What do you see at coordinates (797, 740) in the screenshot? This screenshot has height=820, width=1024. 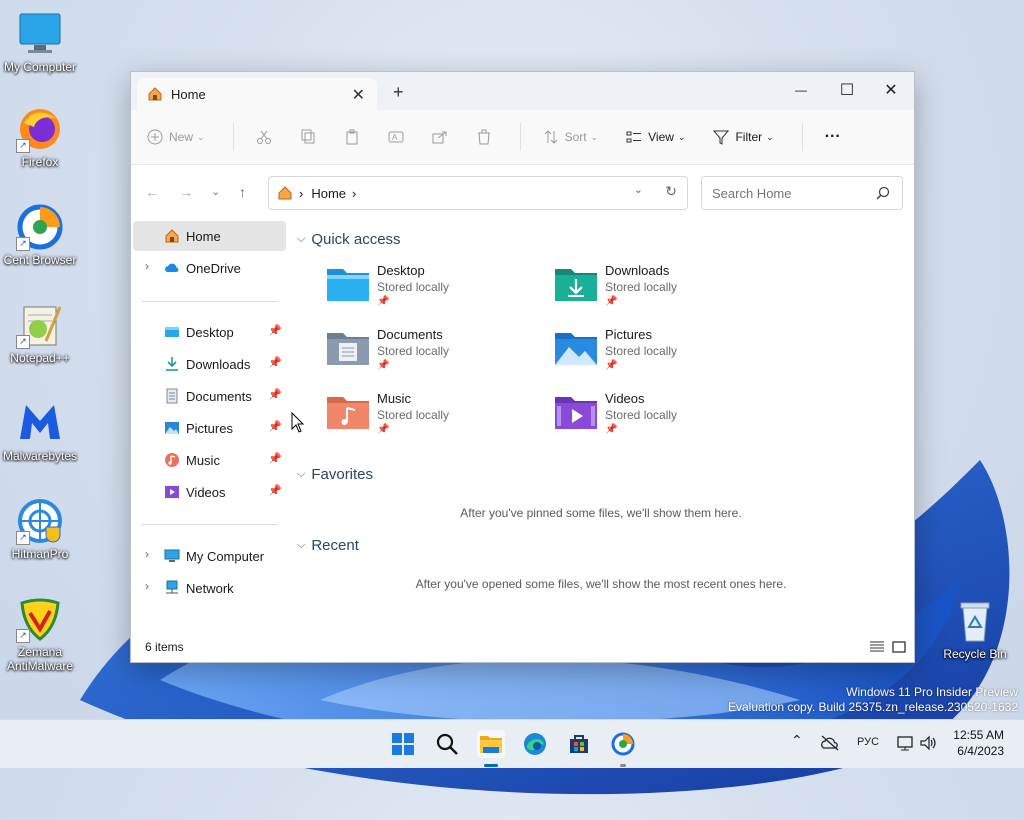 I see `show-hidden-icons-chevron-icon: ⌃` at bounding box center [797, 740].